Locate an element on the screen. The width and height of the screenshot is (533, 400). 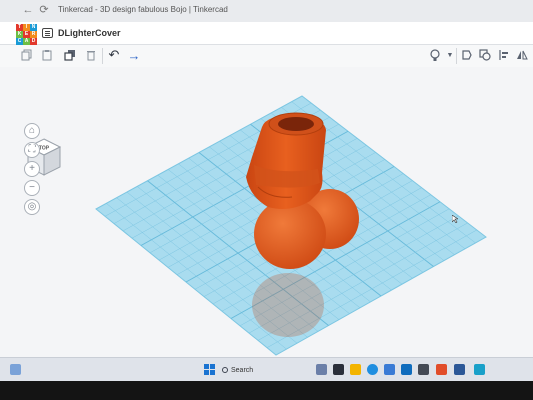
copy-icon is located at coordinates (27, 55).